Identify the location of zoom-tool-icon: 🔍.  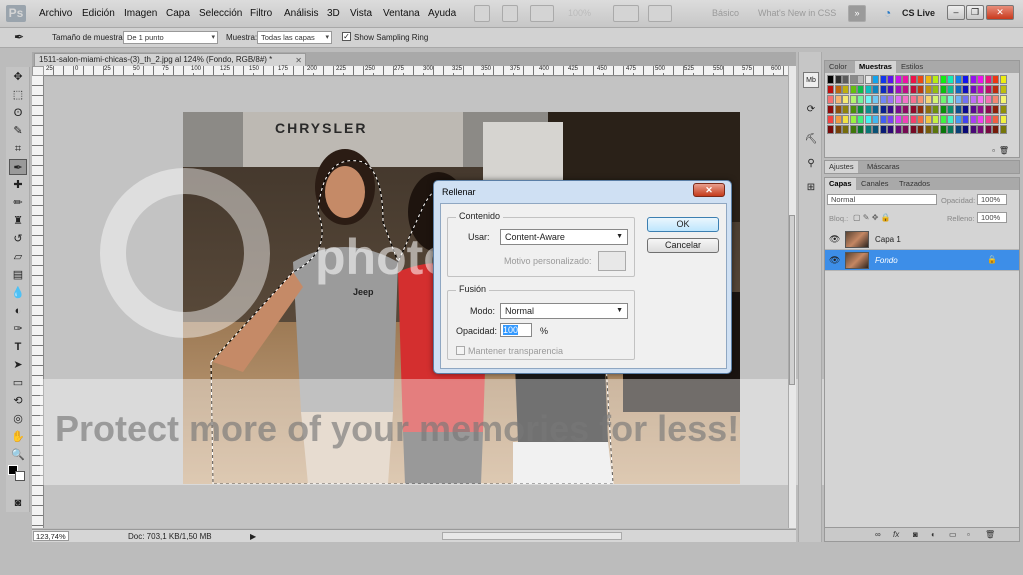
(18, 455).